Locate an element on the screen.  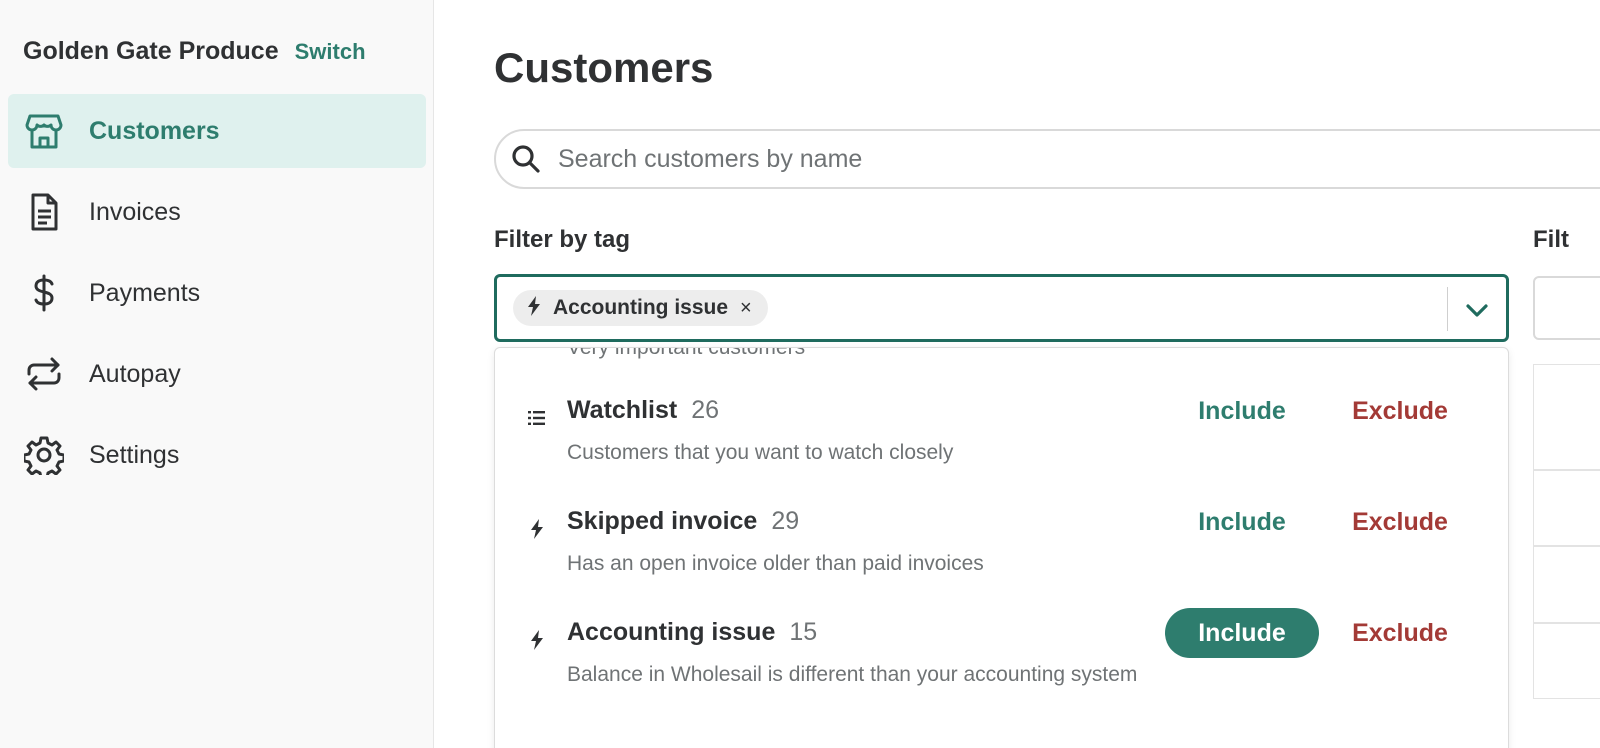
option-name: Skipped invoice is located at coordinates (662, 521).